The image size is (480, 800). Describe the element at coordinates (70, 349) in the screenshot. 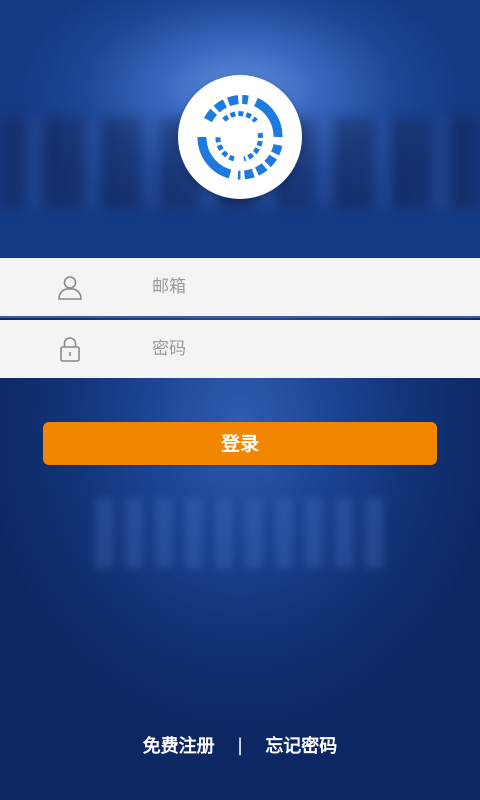

I see `lock-icon` at that location.